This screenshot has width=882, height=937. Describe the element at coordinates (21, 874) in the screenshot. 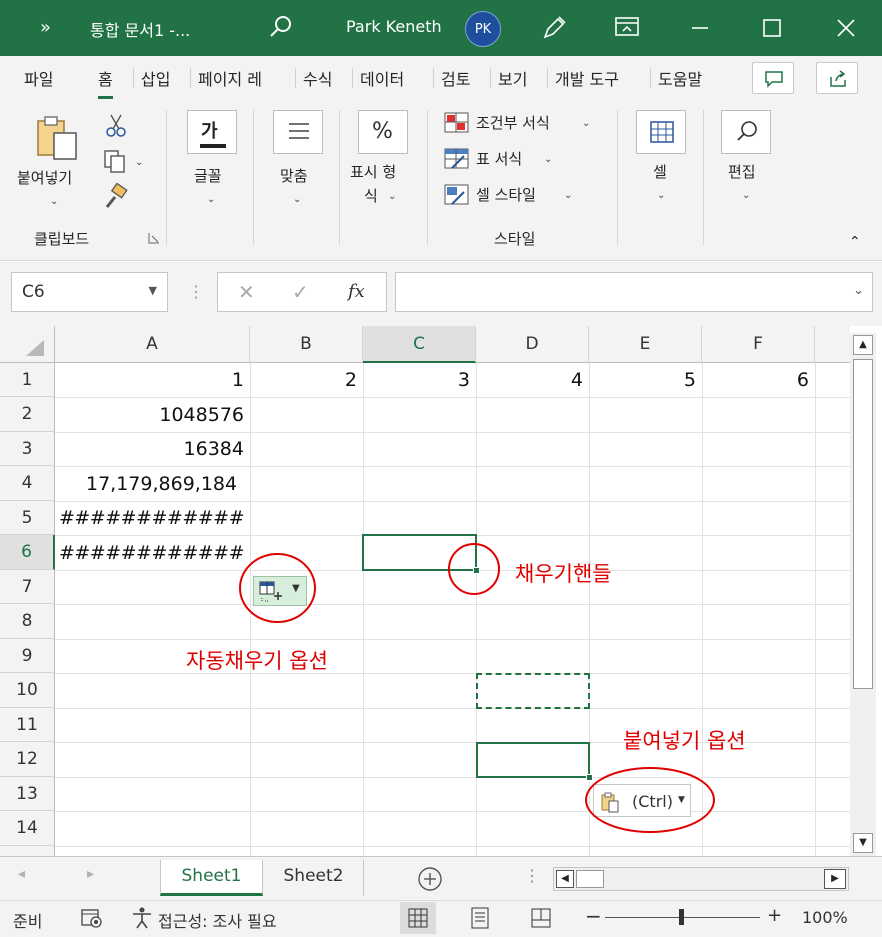

I see `prev-sheet-icon: ◂` at that location.